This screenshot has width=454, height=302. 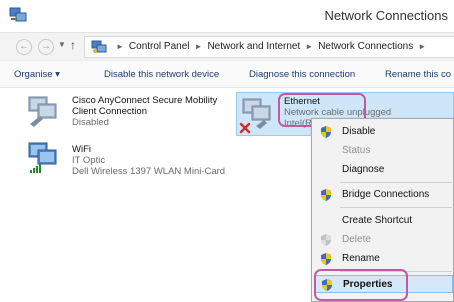 I want to click on menu-item-label: Status, so click(x=356, y=150).